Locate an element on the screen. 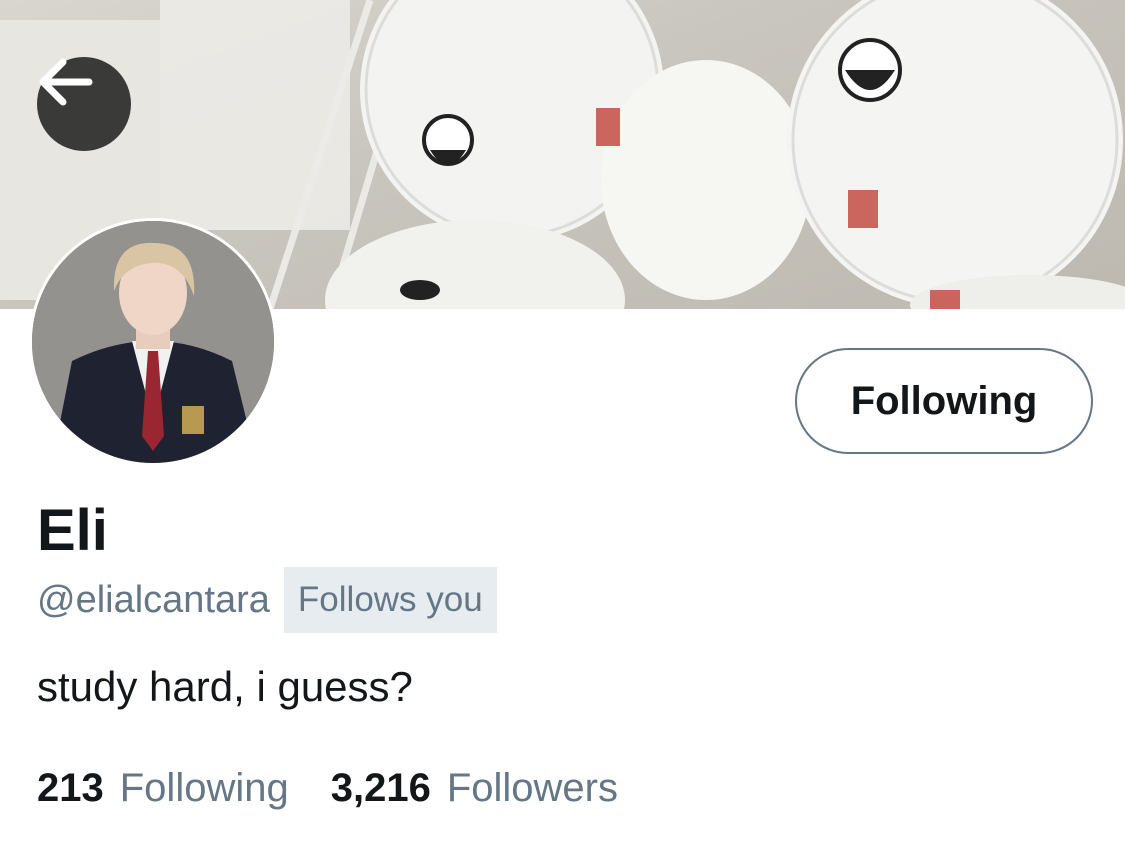 This screenshot has height=851, width=1125. avatar-photo is located at coordinates (153, 342).